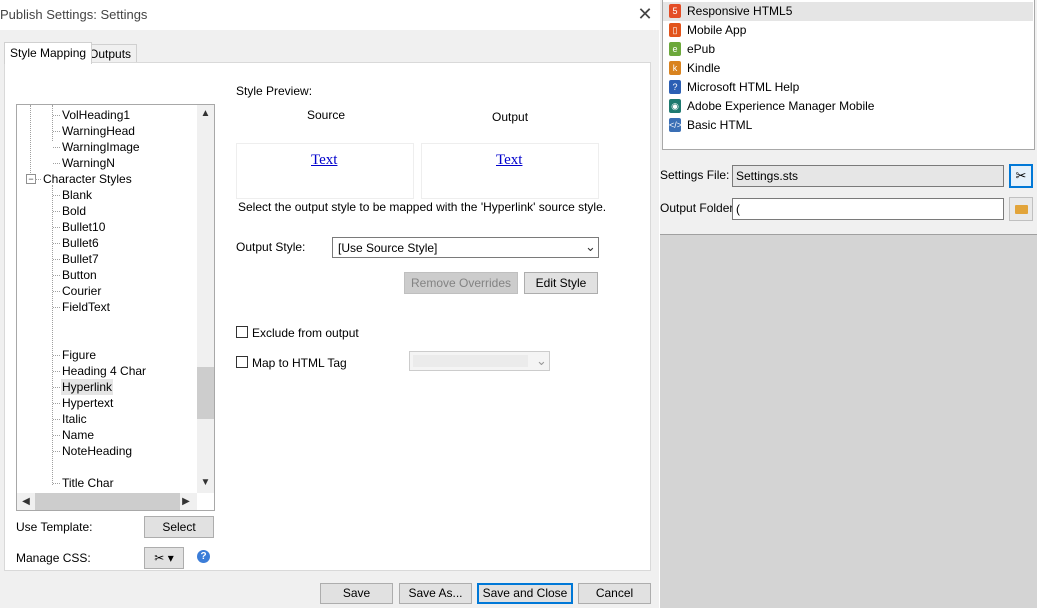  I want to click on tab-style-mapping: Style Mapping, so click(48, 53).